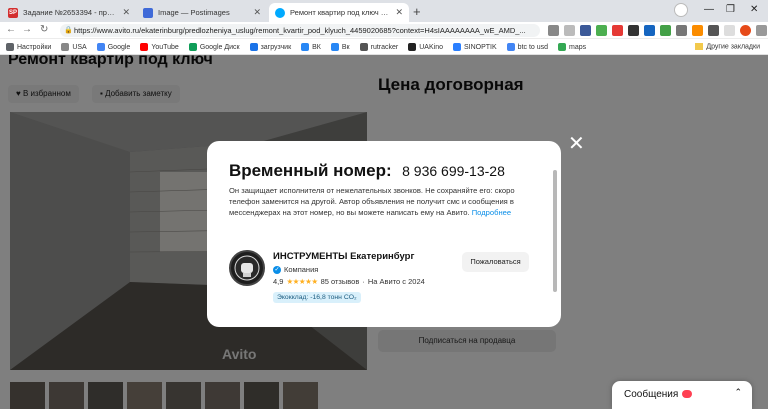 This screenshot has height=409, width=768. Describe the element at coordinates (553, 30) in the screenshot. I see `share-icon` at that location.